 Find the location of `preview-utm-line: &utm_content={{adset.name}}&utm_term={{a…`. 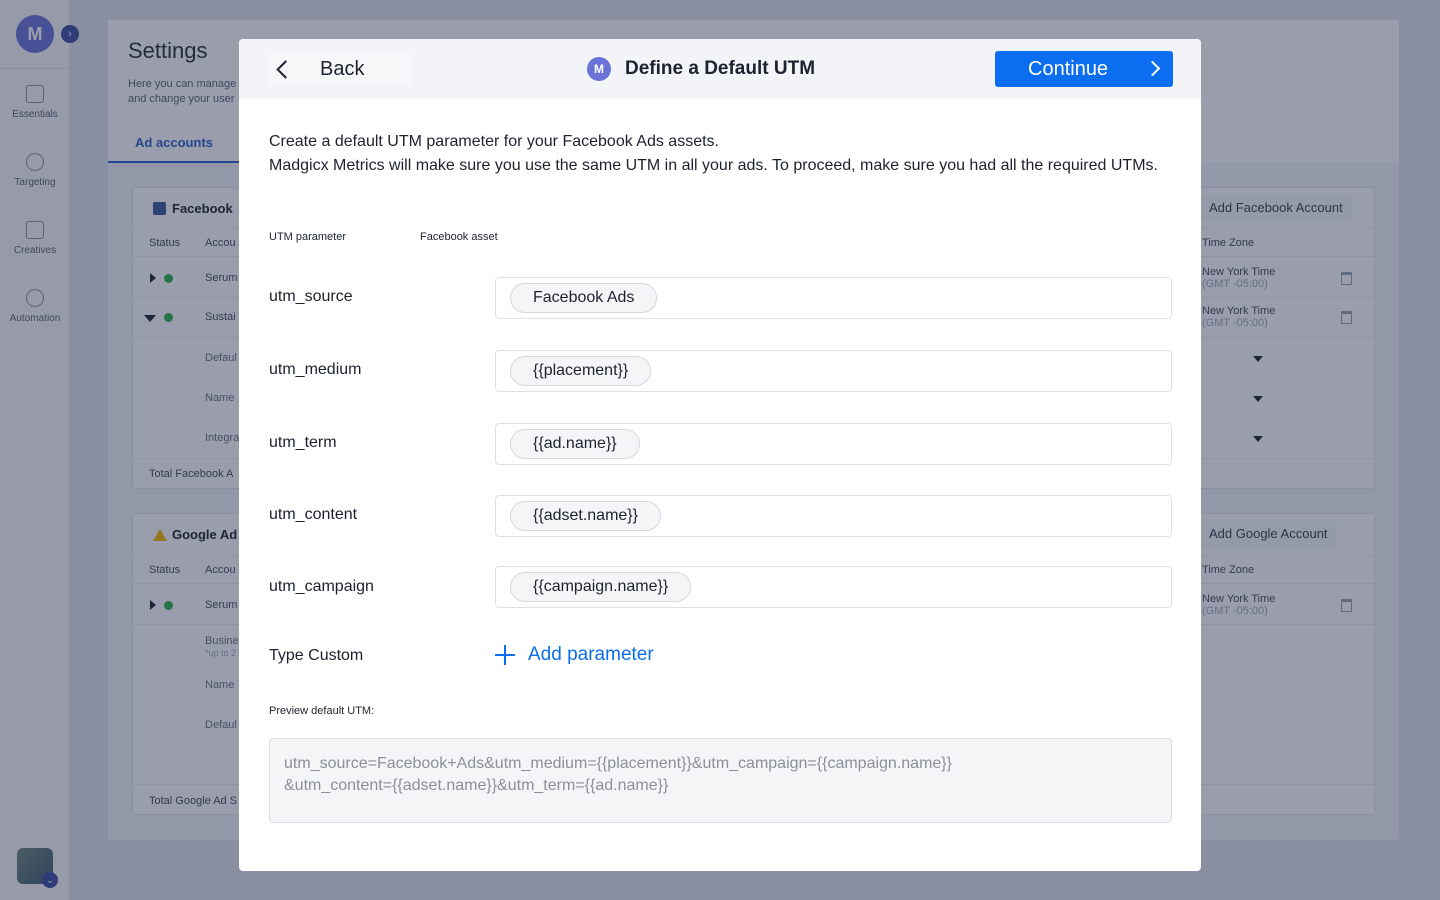

preview-utm-line: &utm_content={{adset.name}}&utm_term={{a… is located at coordinates (476, 785).